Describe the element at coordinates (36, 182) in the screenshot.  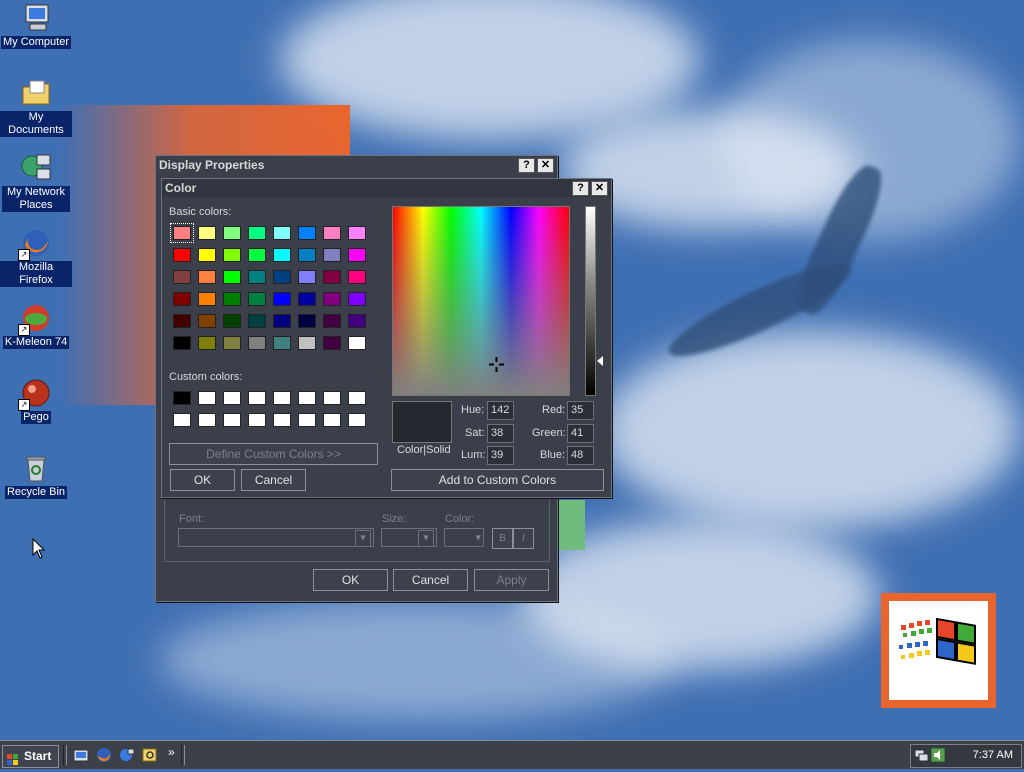
I see `desktop-icon-my-network-places: My Network Places` at that location.